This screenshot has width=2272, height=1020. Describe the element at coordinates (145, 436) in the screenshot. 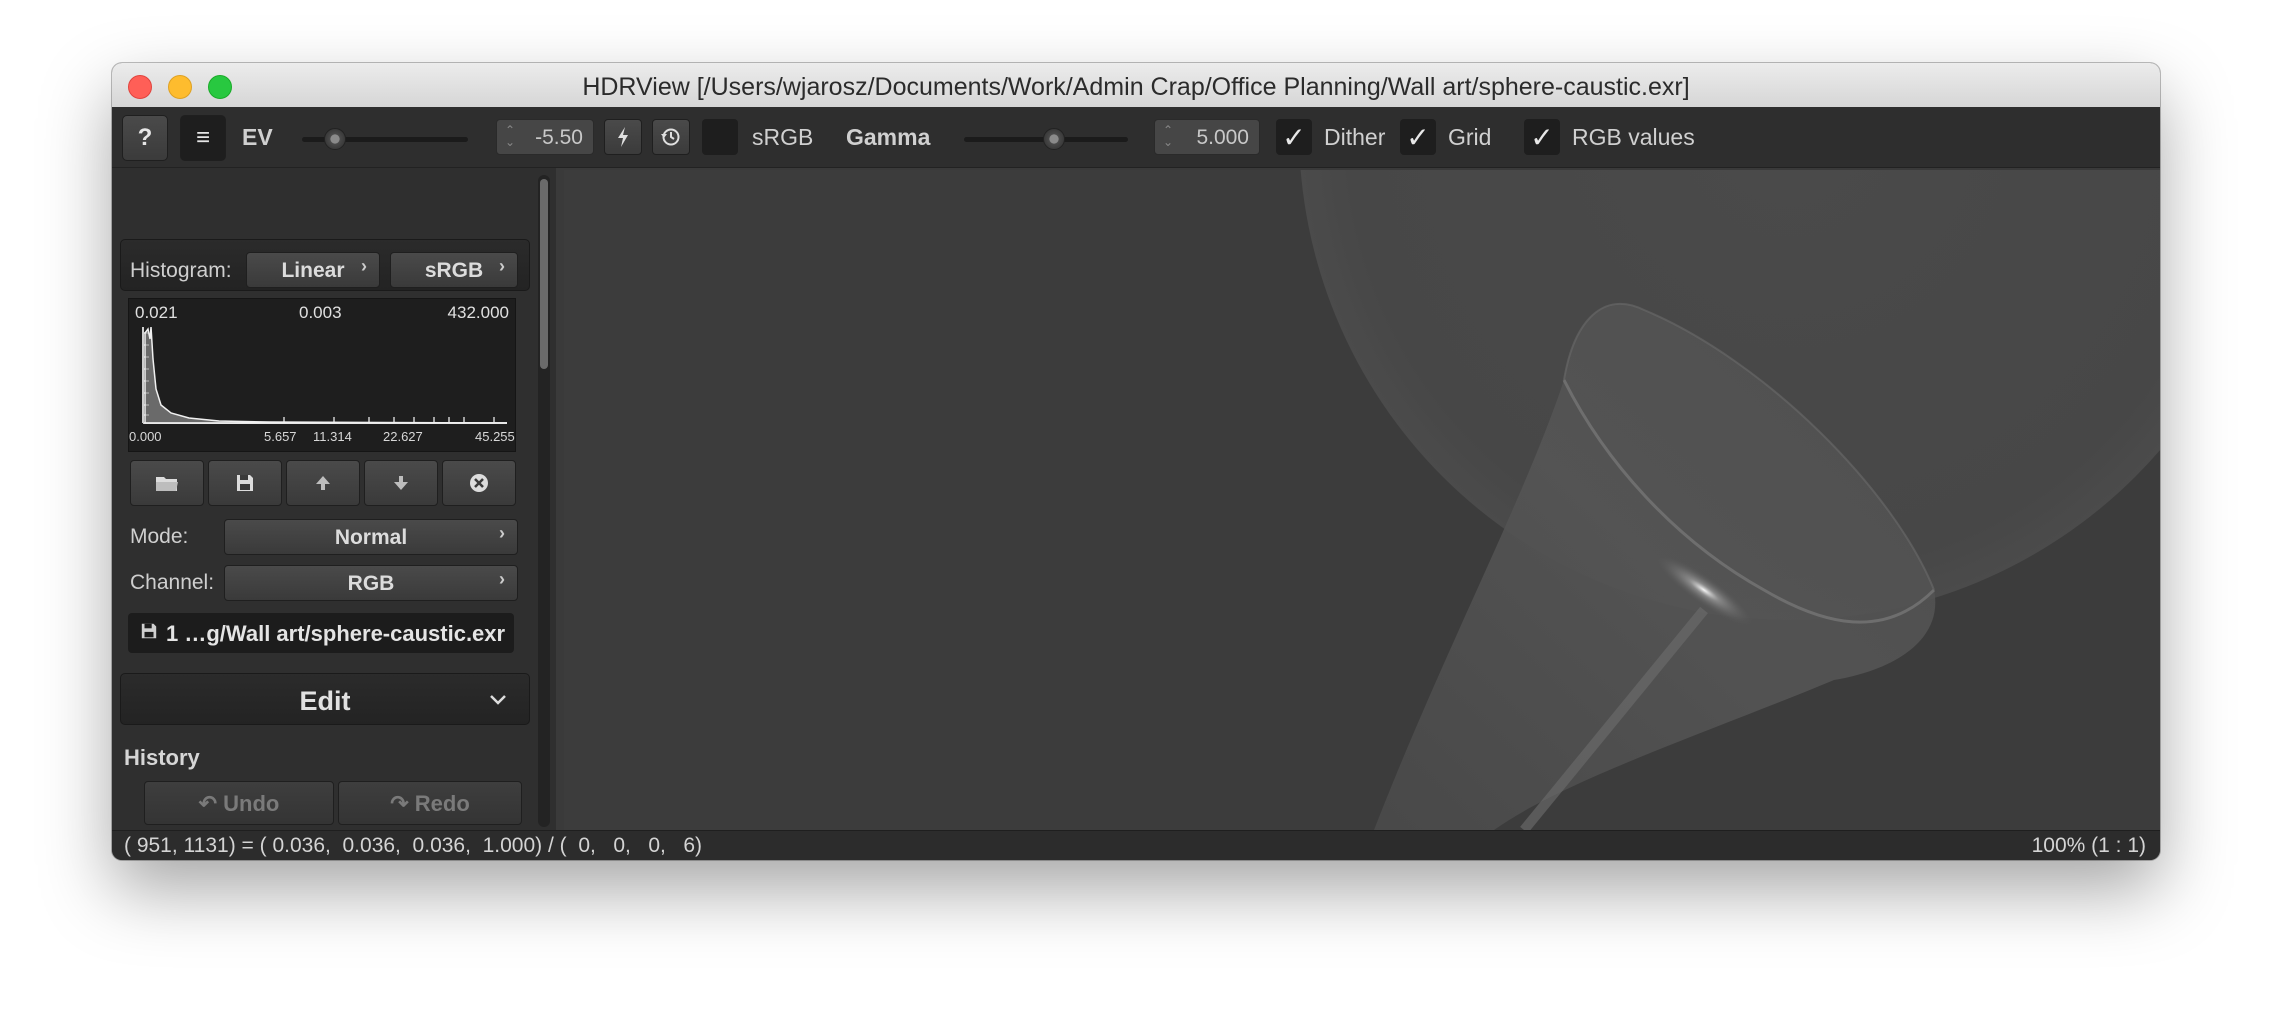

I see `histogram-tick-0: 0.000` at that location.